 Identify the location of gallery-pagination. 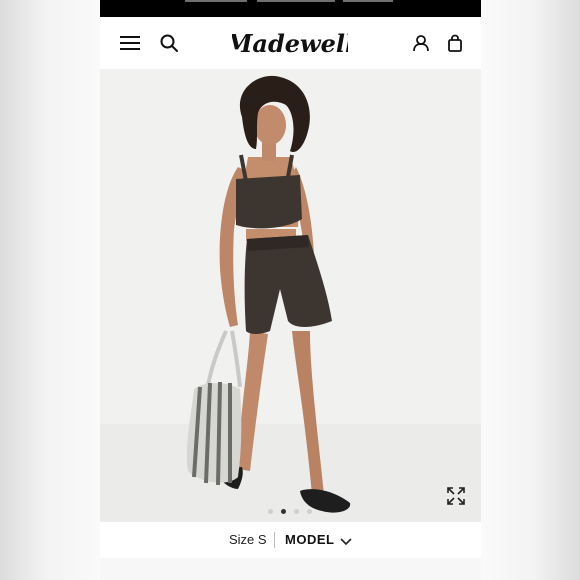
(290, 512).